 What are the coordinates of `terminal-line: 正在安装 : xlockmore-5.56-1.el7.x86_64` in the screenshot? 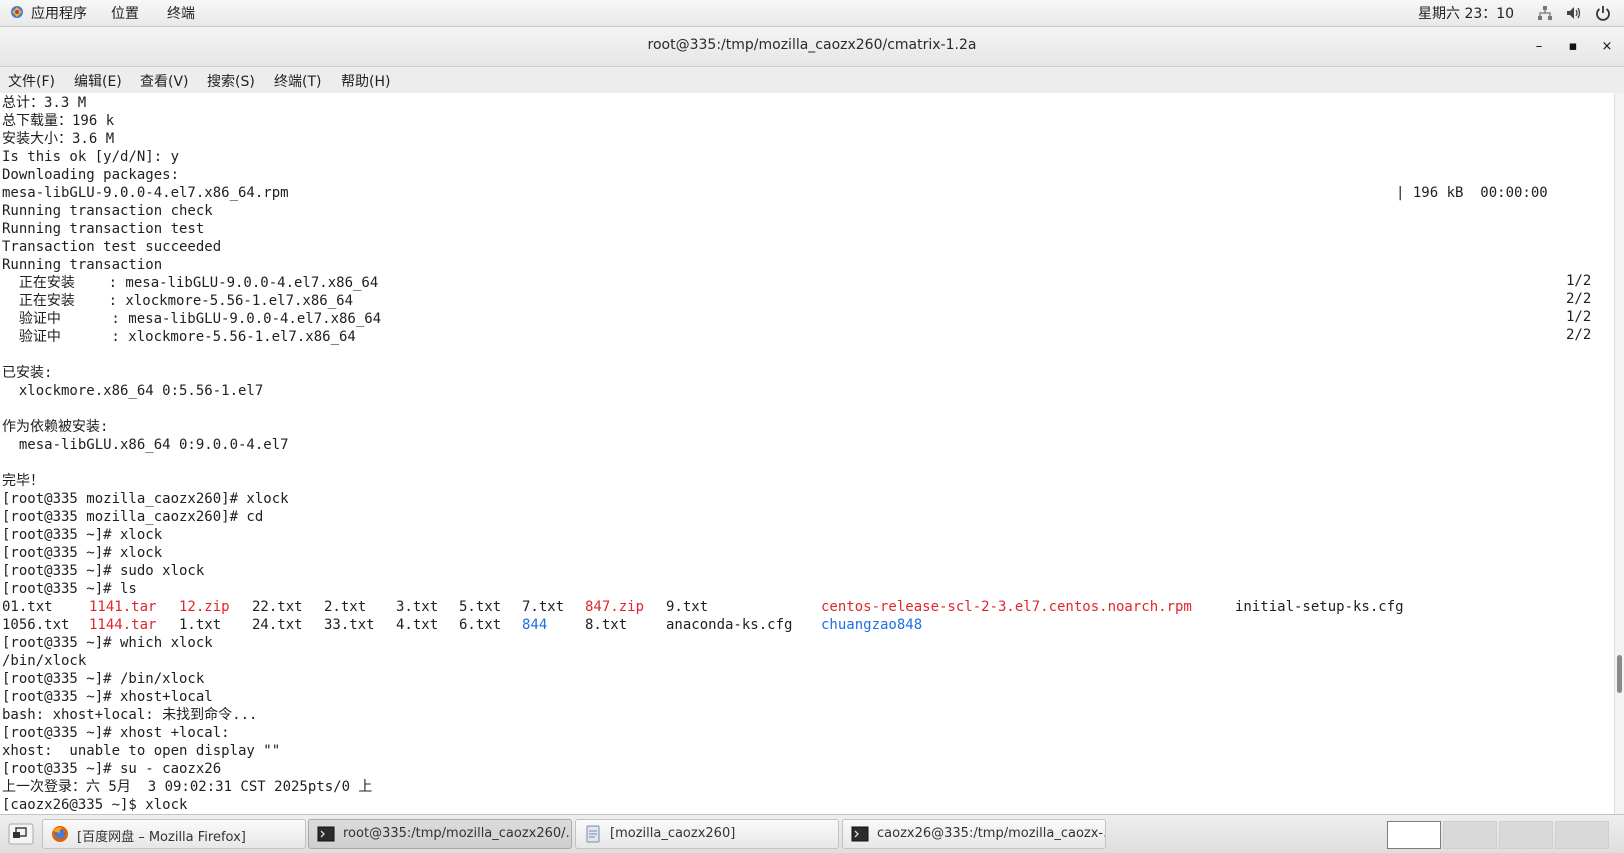 It's located at (178, 301).